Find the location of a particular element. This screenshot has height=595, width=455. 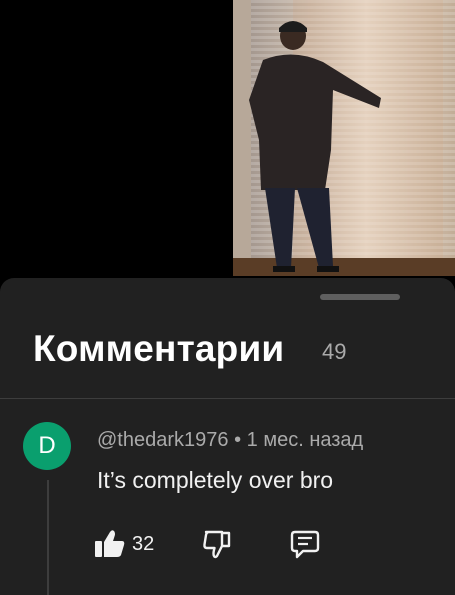

drag-handle is located at coordinates (360, 297).